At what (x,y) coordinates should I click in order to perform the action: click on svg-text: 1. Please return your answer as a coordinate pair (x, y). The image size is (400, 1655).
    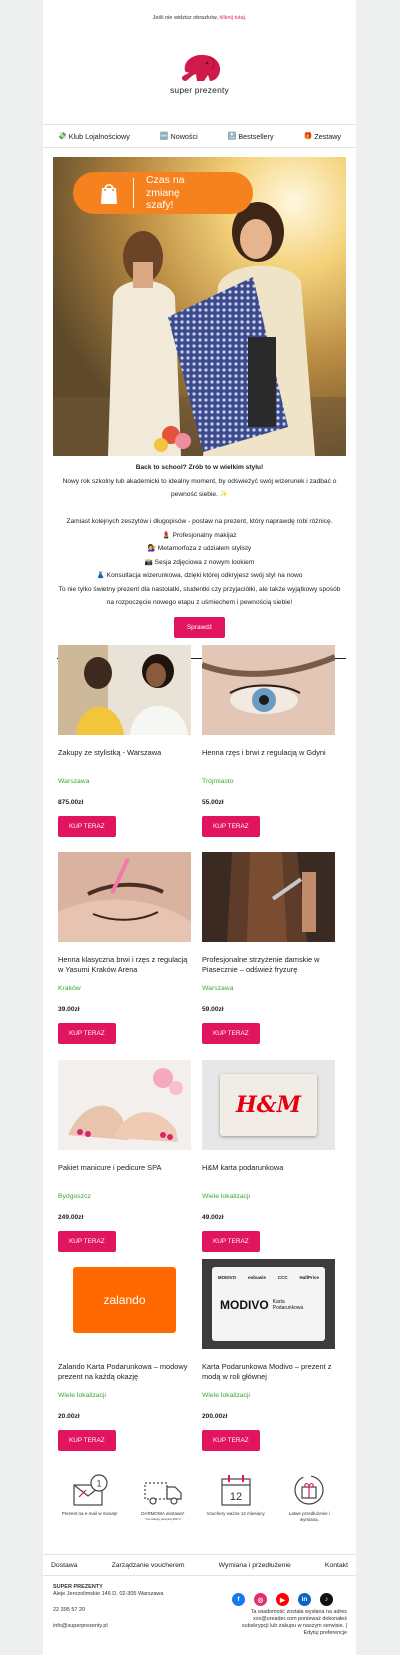
    Looking at the image, I should click on (98, 1484).